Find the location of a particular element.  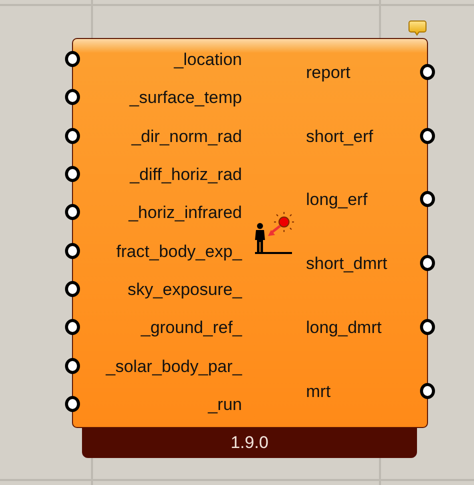

input-label: _horiz_infrared is located at coordinates (185, 213).